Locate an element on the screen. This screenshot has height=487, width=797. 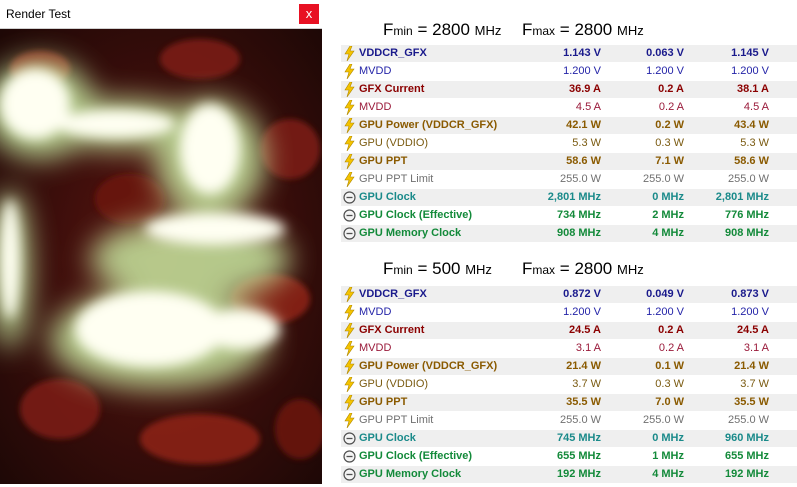
sensor-row: GPU Clock 2,801 MHz 0 MHz 2,801 MHz is located at coordinates (569, 198).